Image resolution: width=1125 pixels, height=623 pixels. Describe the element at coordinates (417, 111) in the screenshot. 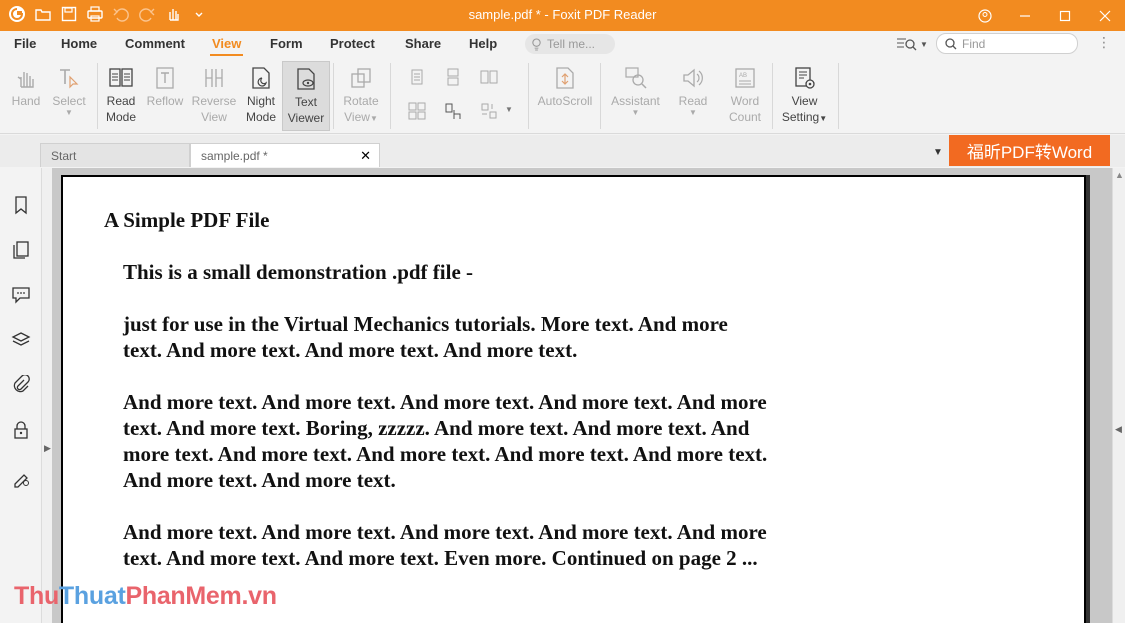

I see `continuous-facing-icon` at that location.